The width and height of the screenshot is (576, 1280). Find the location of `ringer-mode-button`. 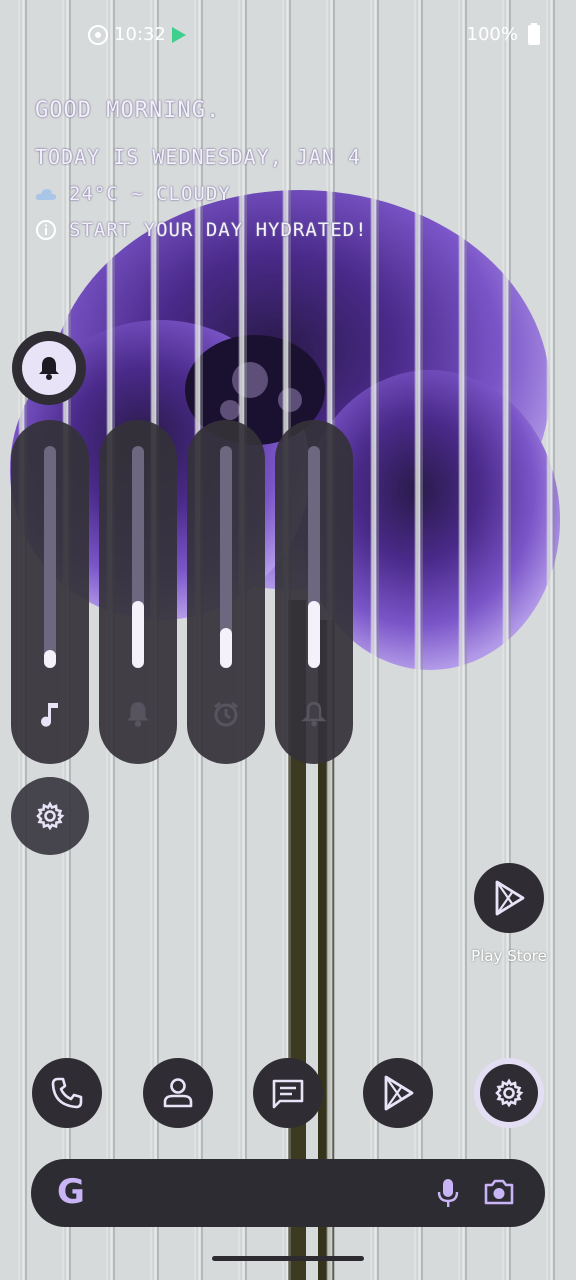

ringer-mode-button is located at coordinates (49, 368).